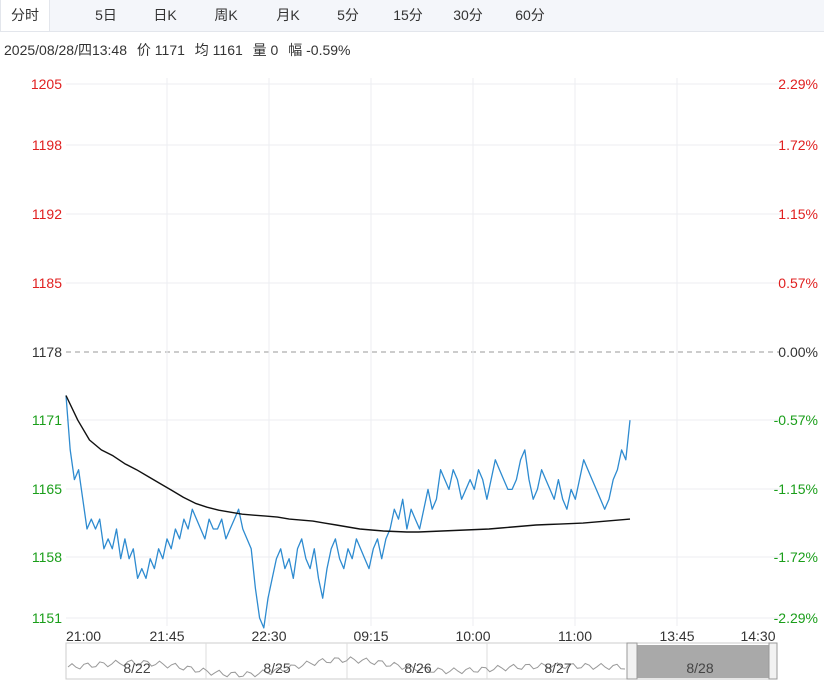  What do you see at coordinates (47, 618) in the screenshot?
I see `y-tick-label: 1151` at bounding box center [47, 618].